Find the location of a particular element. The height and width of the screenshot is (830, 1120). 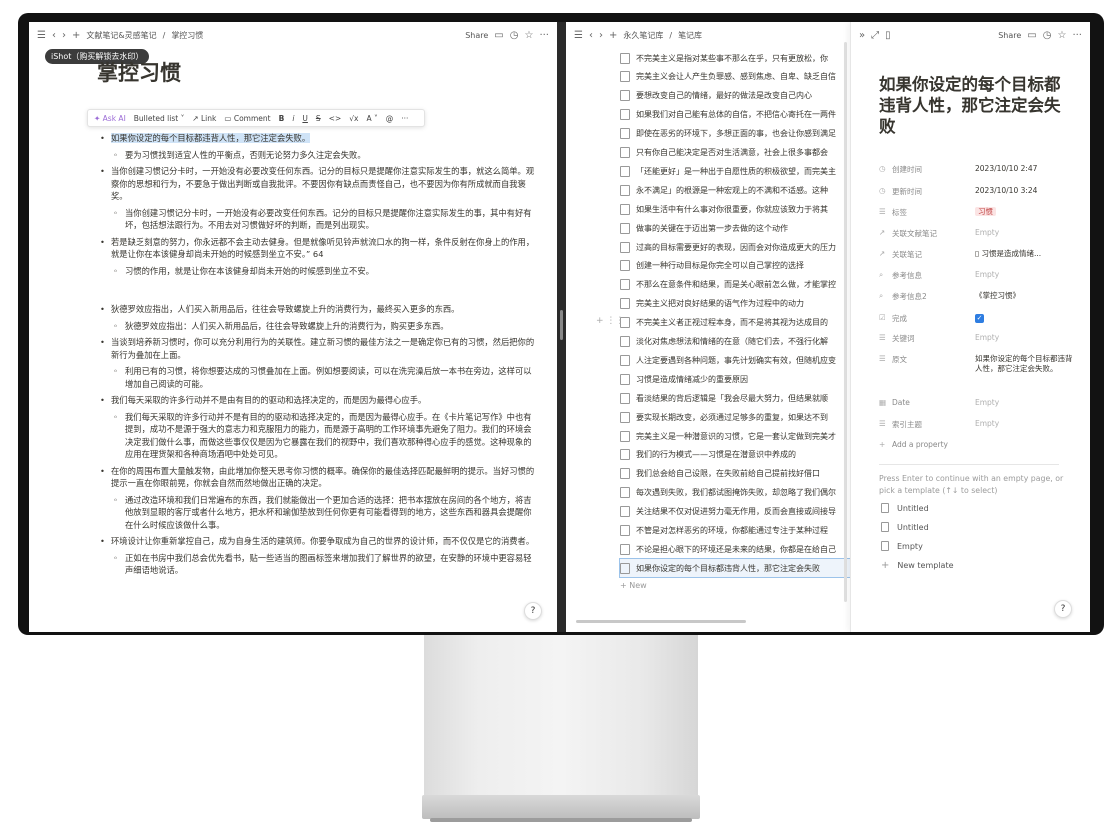

sub-bullet-item: 要为习惯找到适宜人性的平衡点，否则无论努力多久注定会失败。 is located at coordinates (319, 155).